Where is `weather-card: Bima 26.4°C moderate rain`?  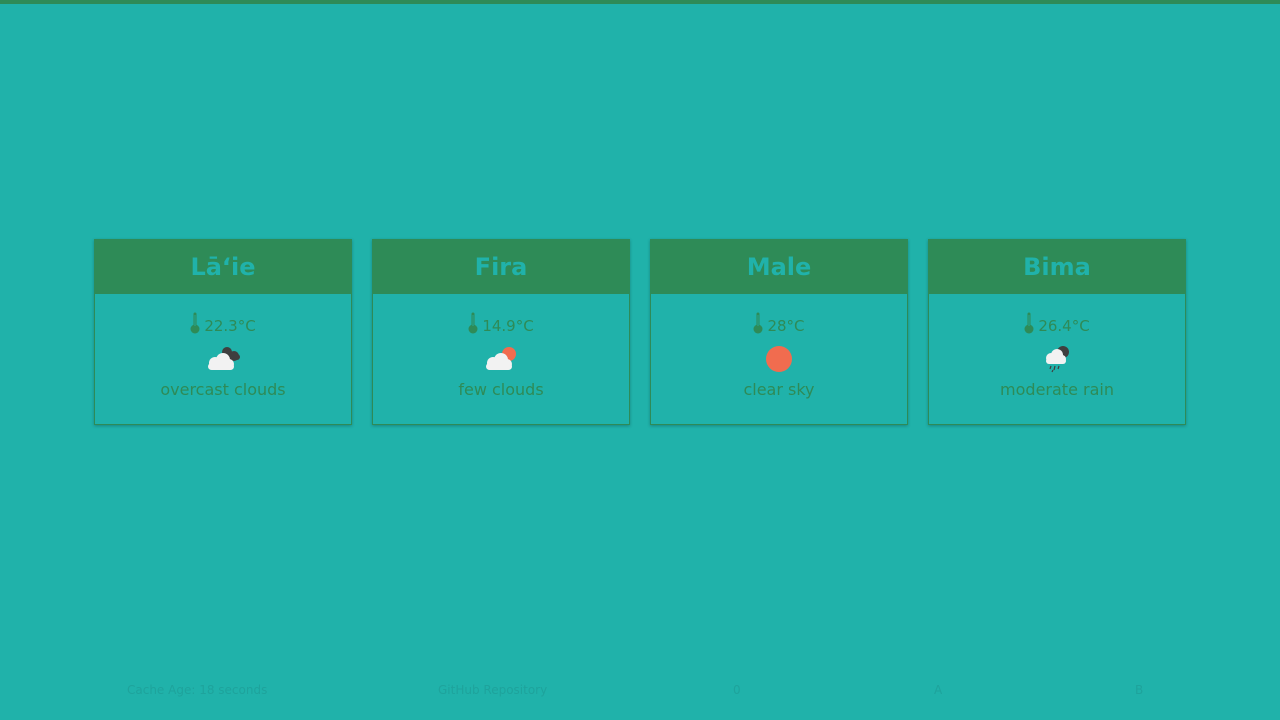 weather-card: Bima 26.4°C moderate rain is located at coordinates (1057, 332).